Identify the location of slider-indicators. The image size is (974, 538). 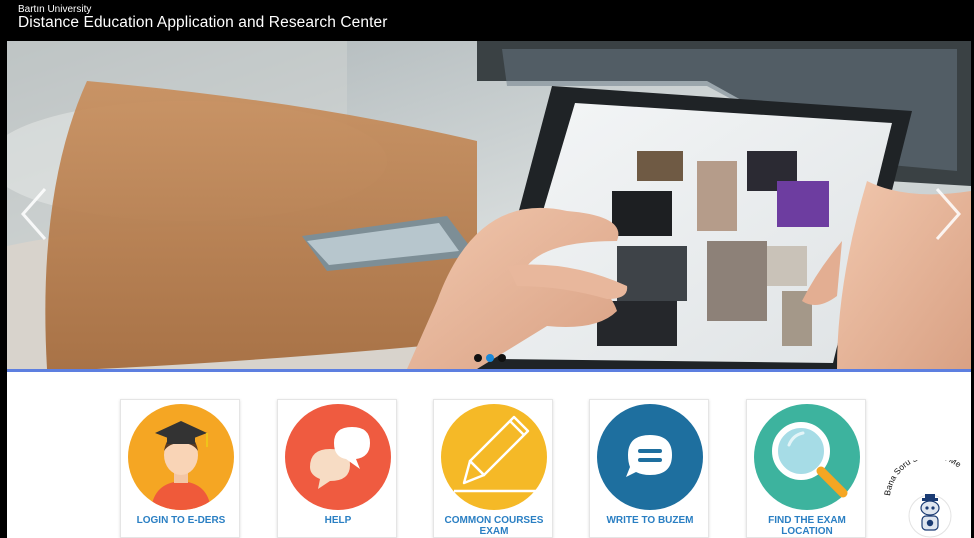
(490, 358).